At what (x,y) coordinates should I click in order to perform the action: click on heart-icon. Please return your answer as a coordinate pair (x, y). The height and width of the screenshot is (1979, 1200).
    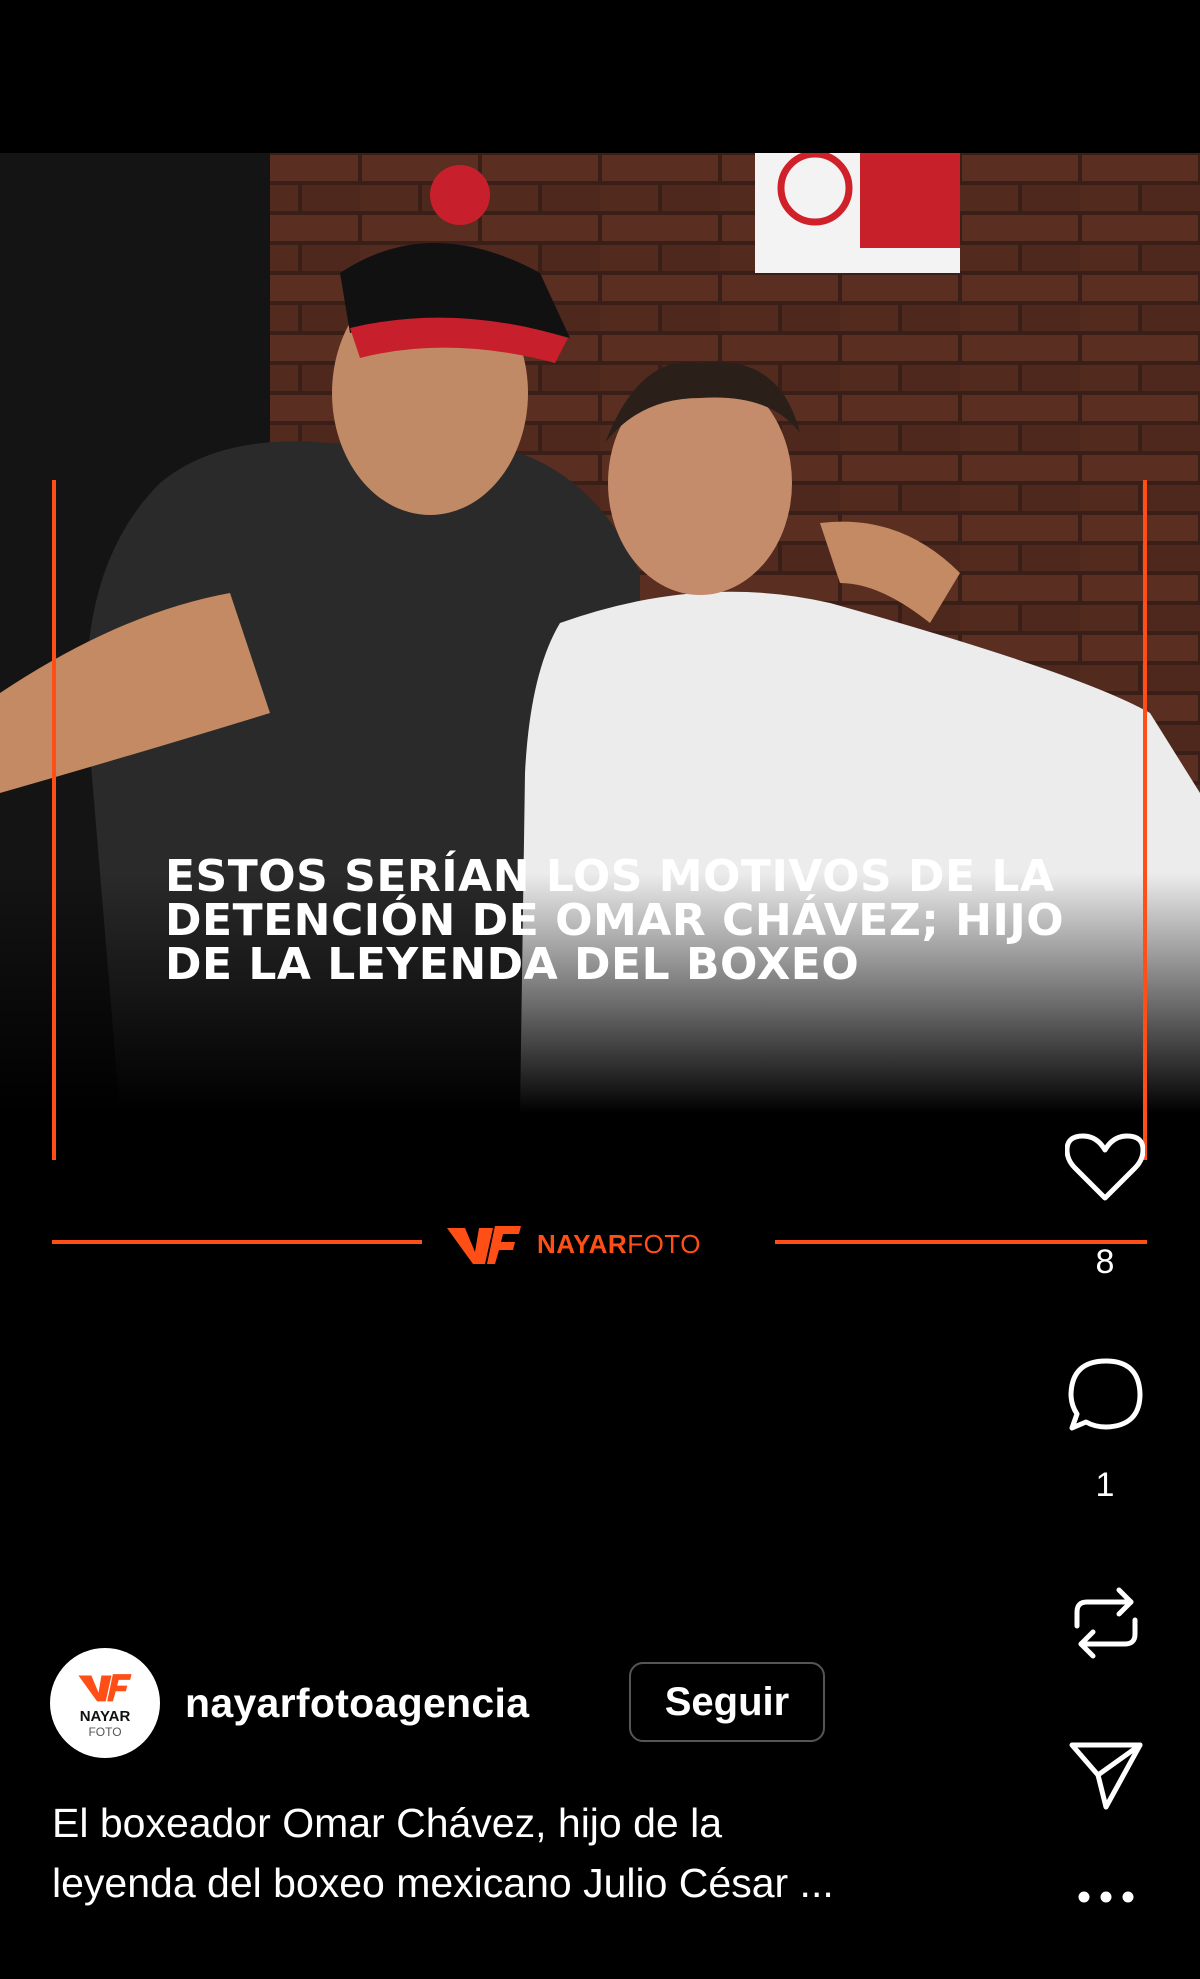
    Looking at the image, I should click on (1105, 1167).